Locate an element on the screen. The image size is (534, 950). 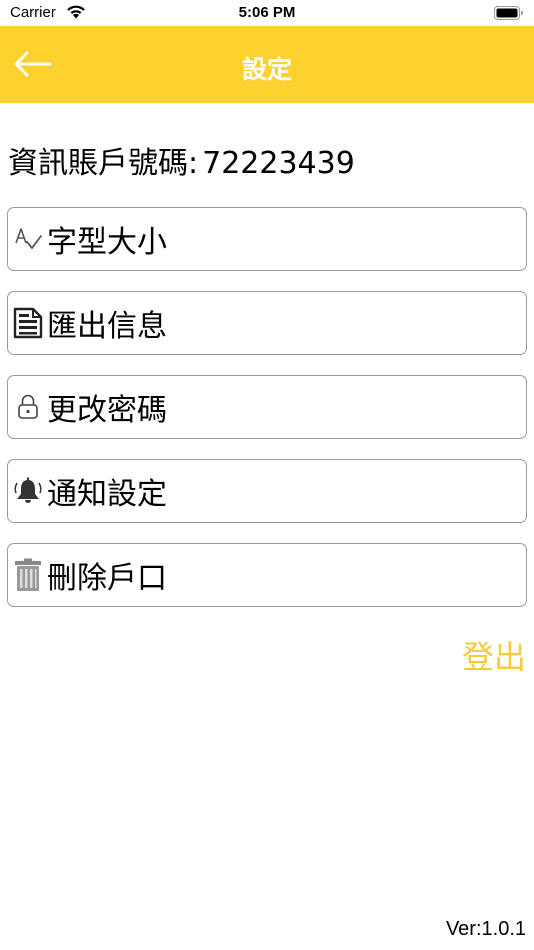
status-bar: Carrier 5:06 PM is located at coordinates (267, 13).